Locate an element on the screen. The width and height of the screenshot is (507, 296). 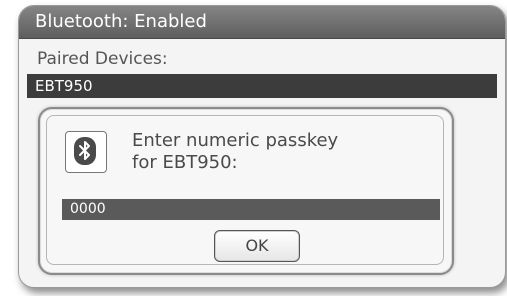
paired-devices-label: Paired Devices: is located at coordinates (102, 59).